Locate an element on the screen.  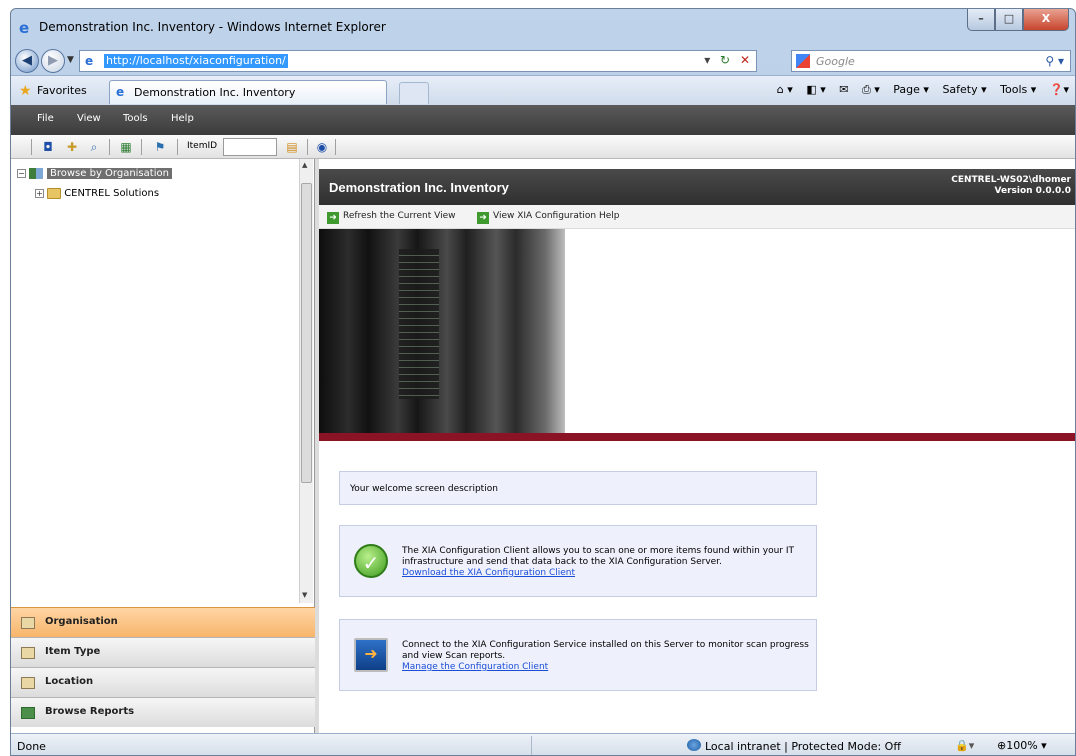
command-bar: ⌂ ▾ ◧ ▾ ✉ ⎙ ▾ Page ▾ Safety ▾ Tools ▾ ❓▾ is located at coordinates (918, 90).